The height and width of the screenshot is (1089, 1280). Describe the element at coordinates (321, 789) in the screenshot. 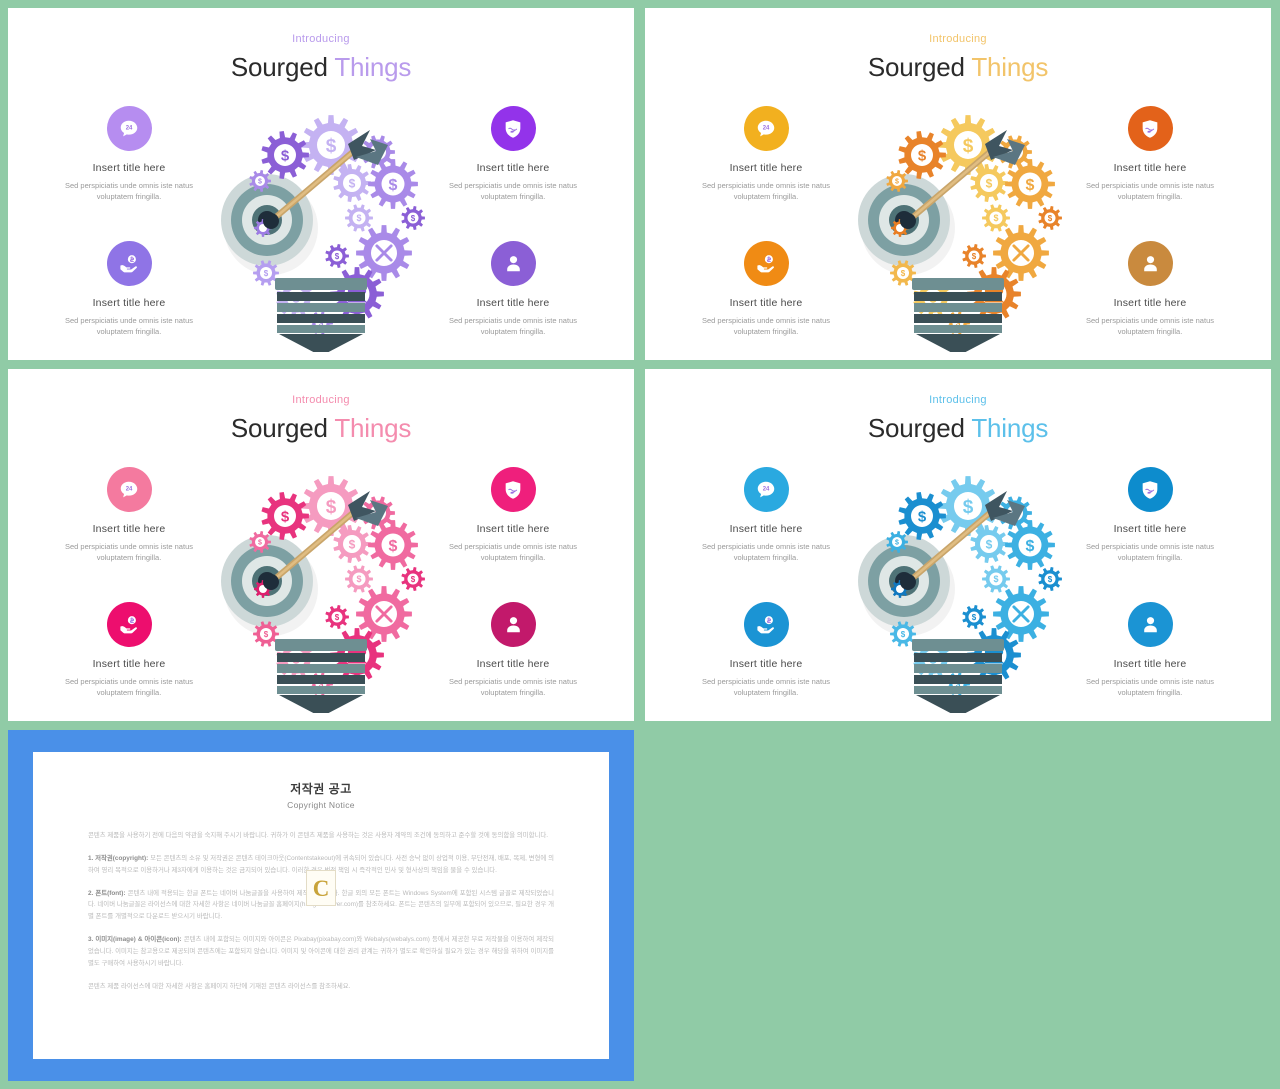

I see `copyright-title-ko: 저작권 공고` at that location.